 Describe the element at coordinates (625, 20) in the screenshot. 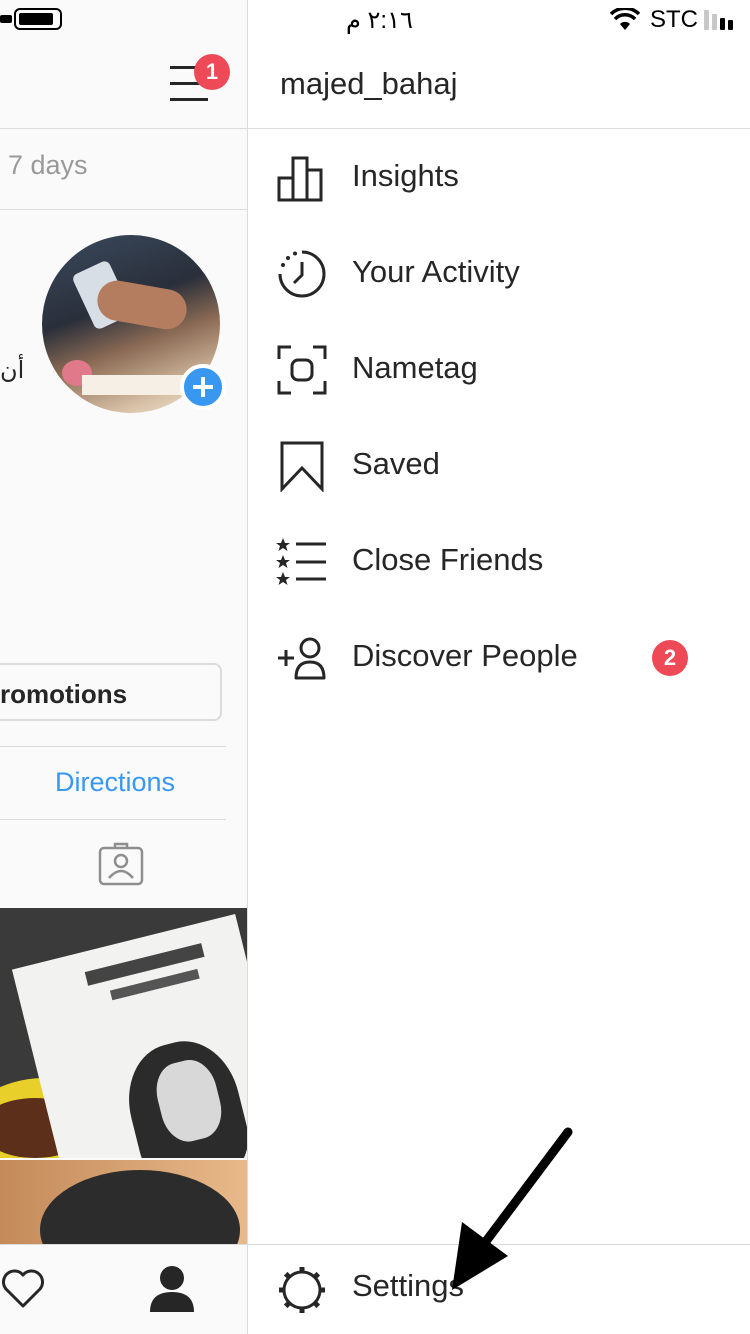

I see `wifi-icon` at that location.